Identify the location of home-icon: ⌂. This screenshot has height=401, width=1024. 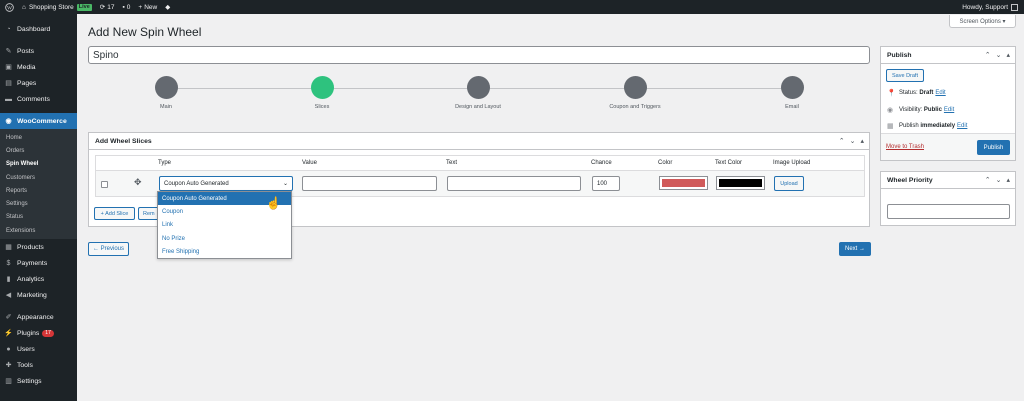
(24, 7).